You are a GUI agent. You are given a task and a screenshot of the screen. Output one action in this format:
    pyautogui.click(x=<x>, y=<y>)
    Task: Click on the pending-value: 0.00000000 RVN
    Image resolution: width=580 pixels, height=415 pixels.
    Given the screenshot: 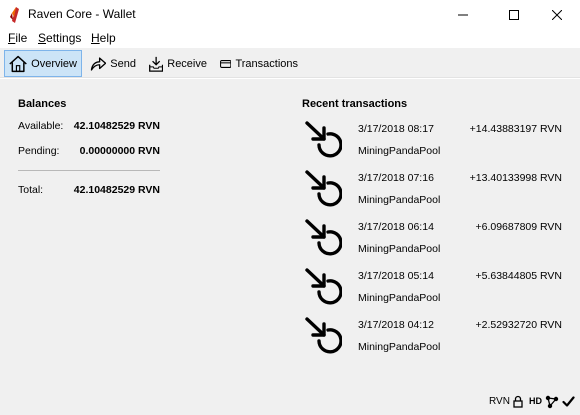 What is the action you would take?
    pyautogui.click(x=119, y=151)
    